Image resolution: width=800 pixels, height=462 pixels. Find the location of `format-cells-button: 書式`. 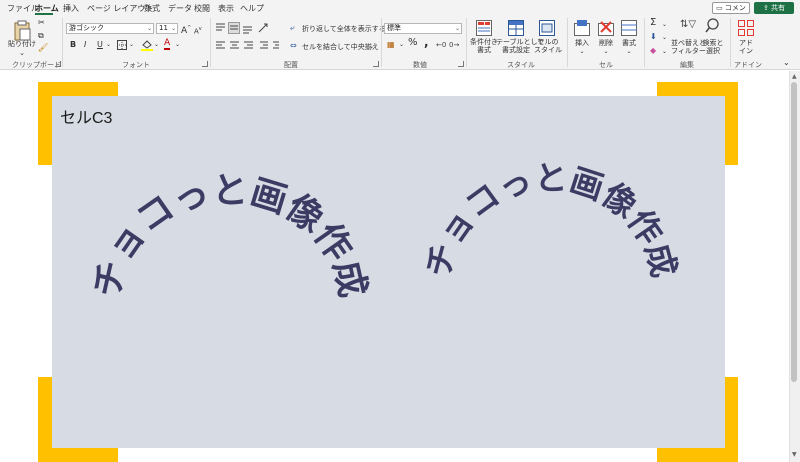

format-cells-button: 書式 is located at coordinates (629, 43).